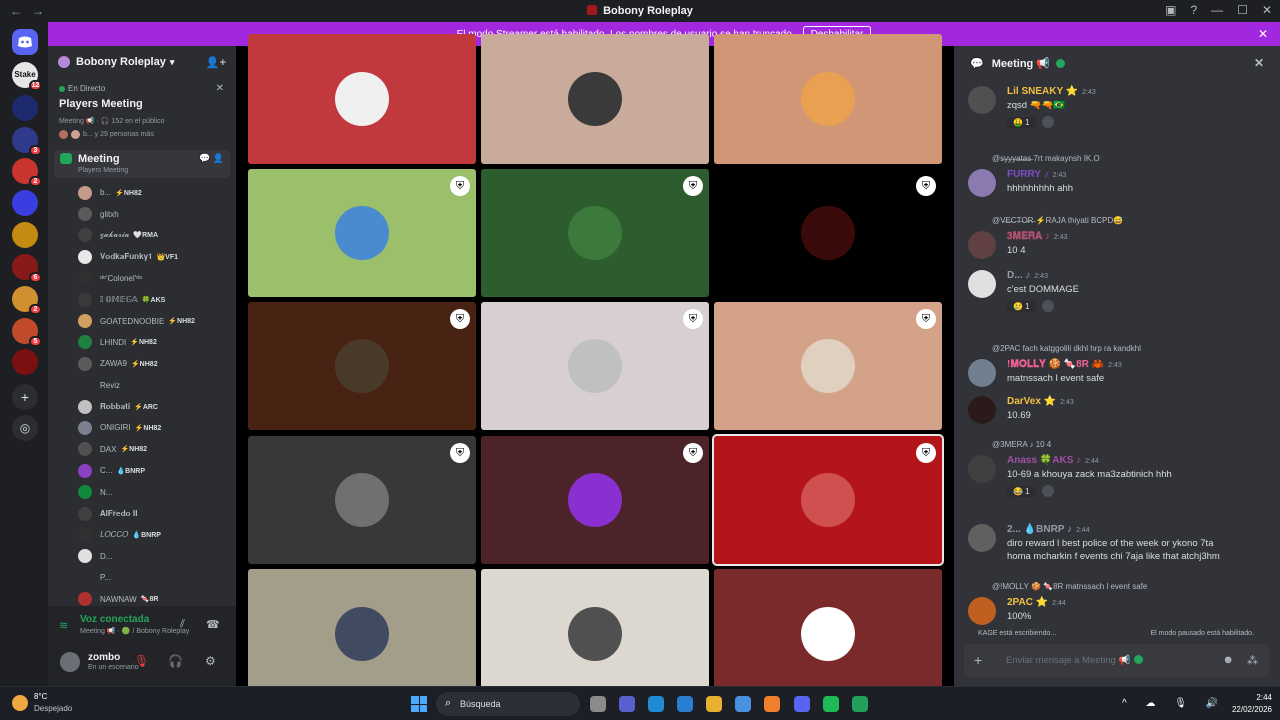 The image size is (1280, 720). I want to click on voice-member: 𝐿𝑂𝐶𝐶𝑂 💧BNRP, so click(153, 534).